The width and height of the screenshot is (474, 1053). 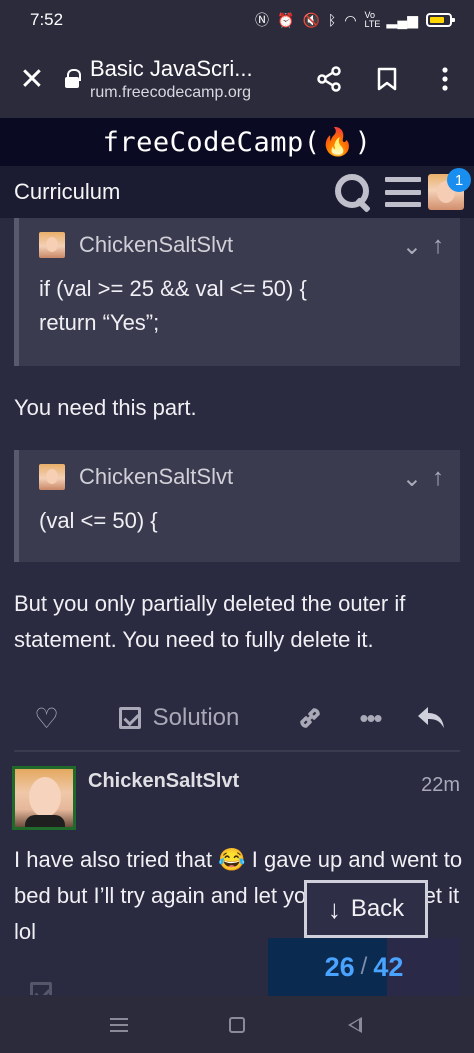 I want to click on post-username: ChickenSaltSlvt, so click(x=163, y=781).